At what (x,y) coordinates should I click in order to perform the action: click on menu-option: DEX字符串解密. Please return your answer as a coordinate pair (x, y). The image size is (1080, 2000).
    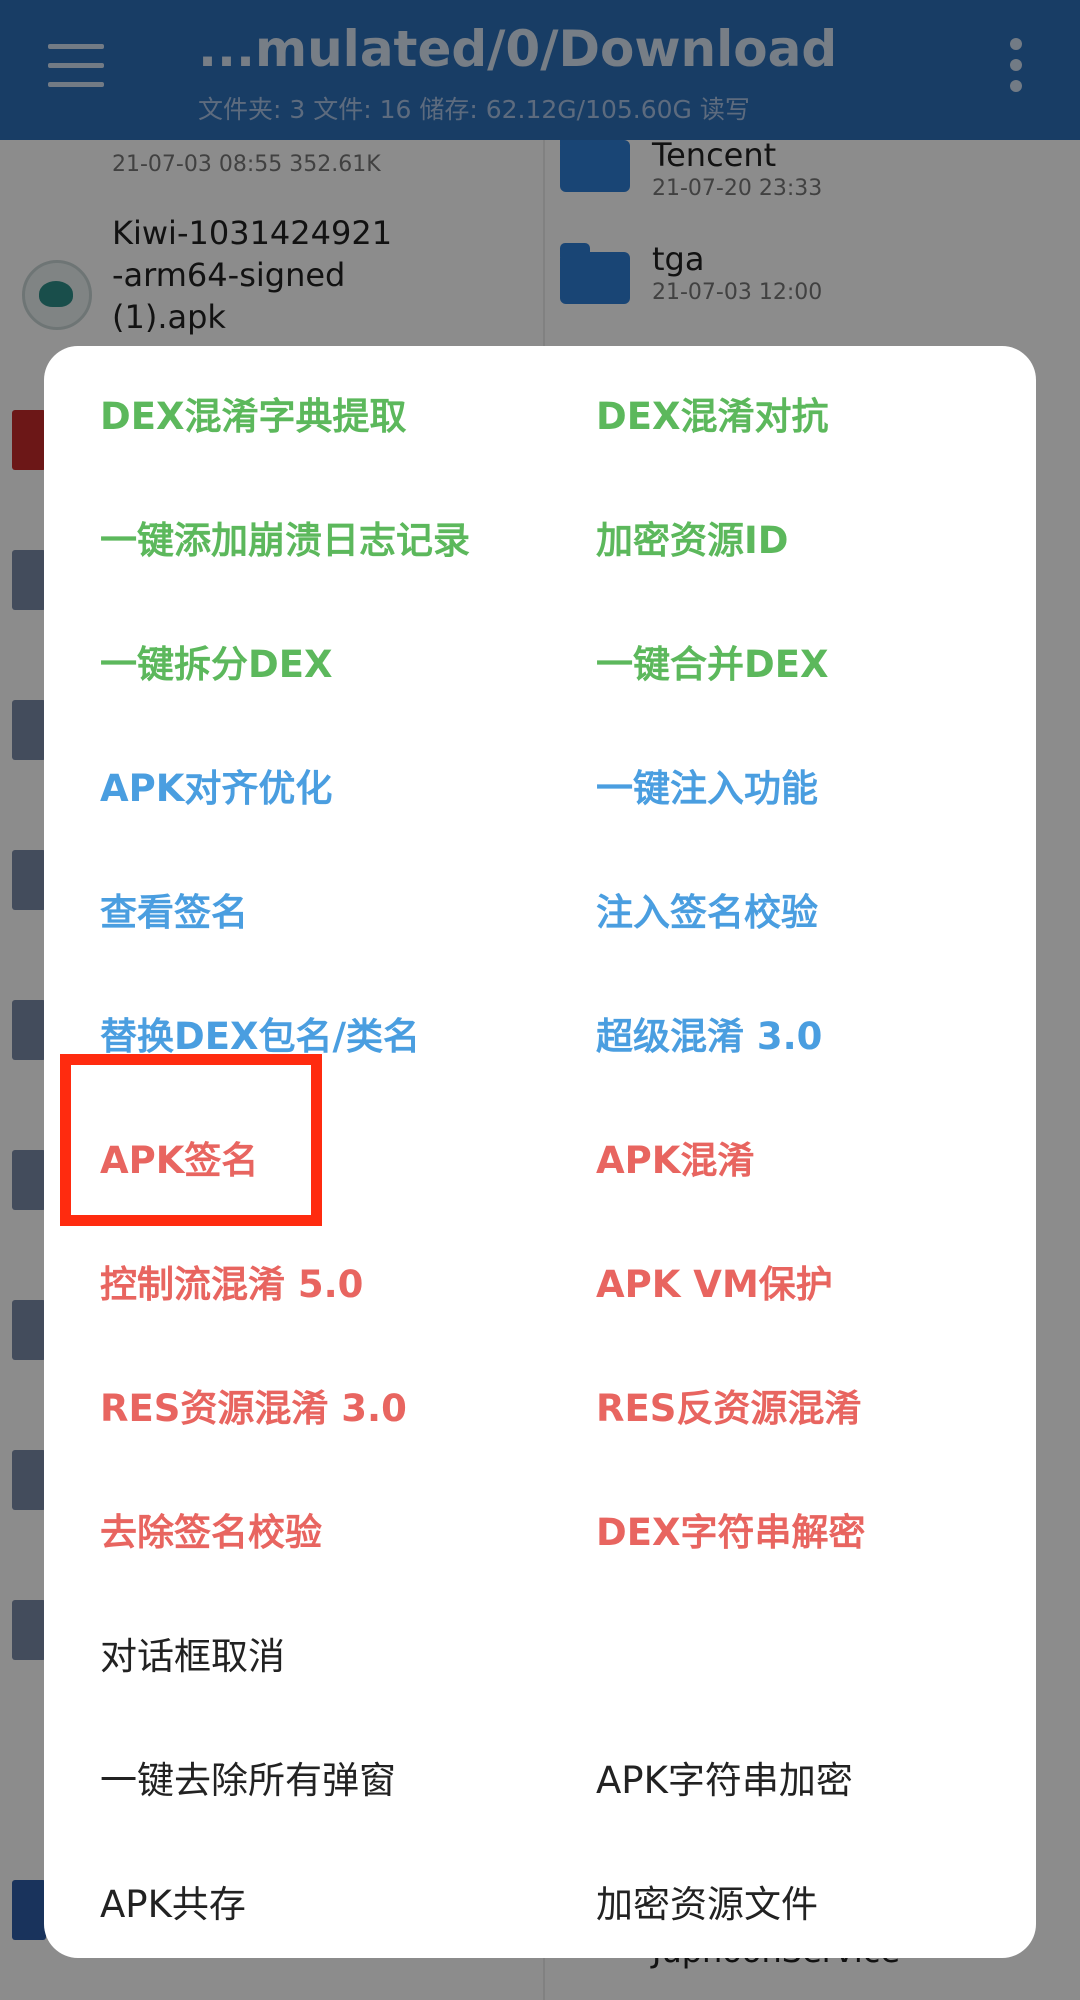
    Looking at the image, I should click on (731, 1529).